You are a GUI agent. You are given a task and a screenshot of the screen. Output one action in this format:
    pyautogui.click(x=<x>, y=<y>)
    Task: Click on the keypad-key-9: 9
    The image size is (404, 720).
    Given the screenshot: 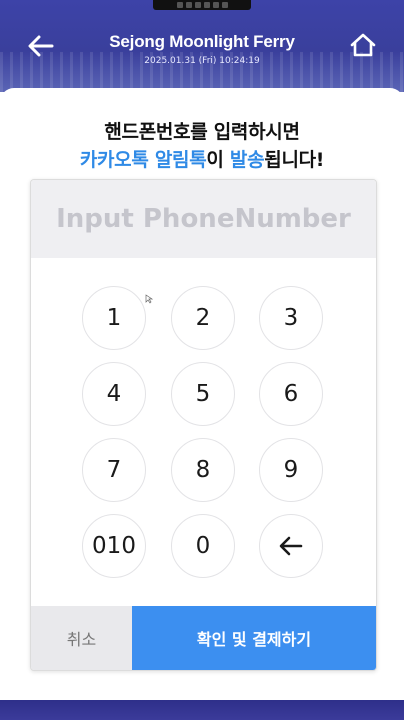 What is the action you would take?
    pyautogui.click(x=291, y=470)
    